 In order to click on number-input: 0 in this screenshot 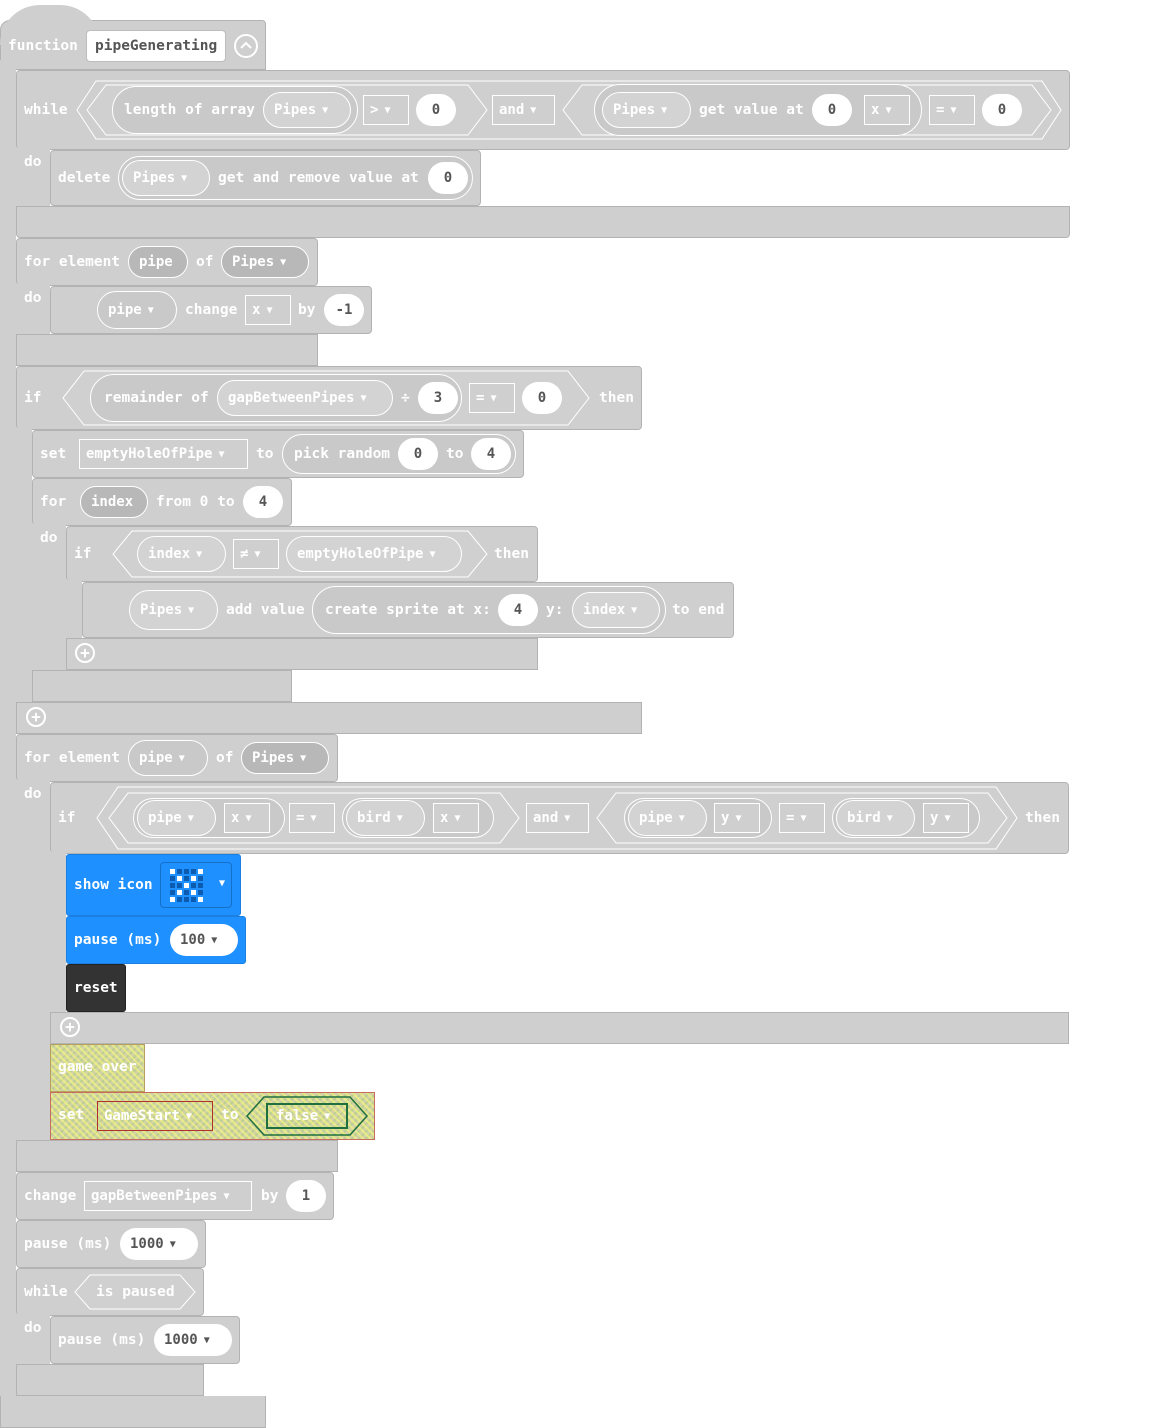, I will do `click(436, 110)`.